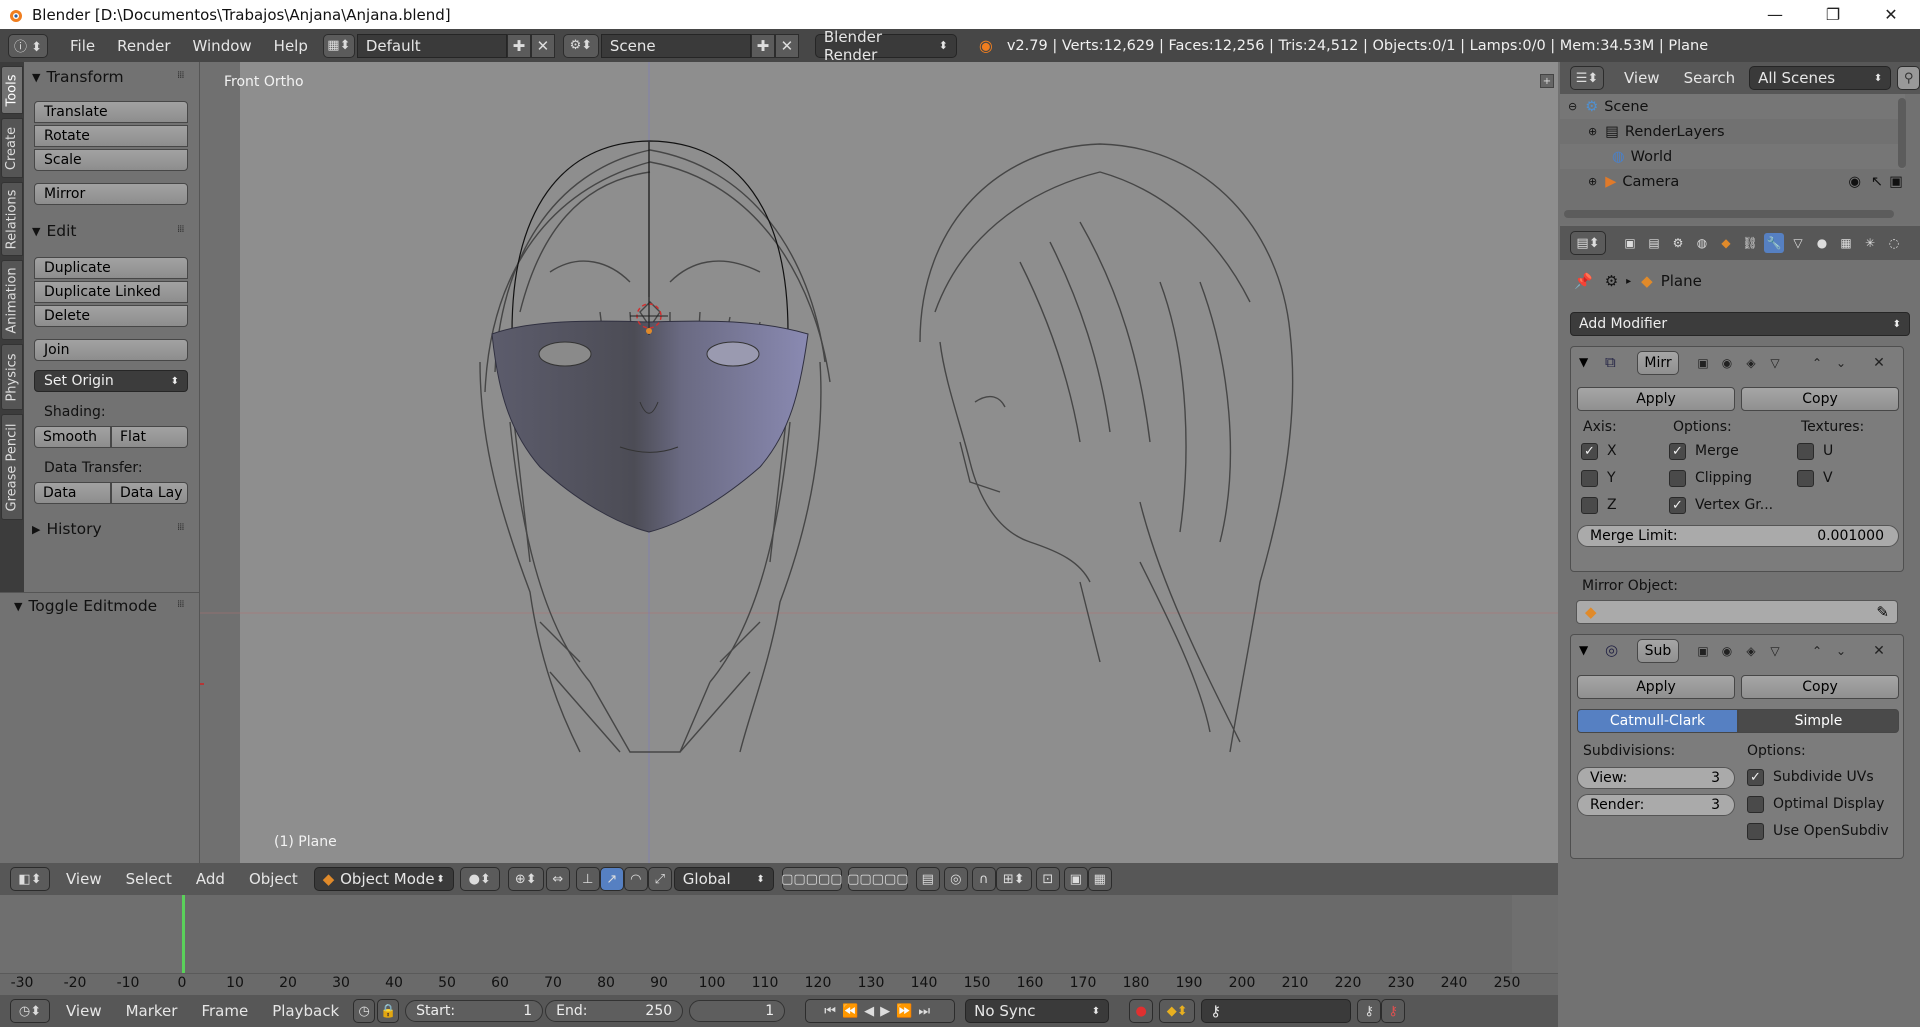  Describe the element at coordinates (1805, 478) in the screenshot. I see `texture-v-checkbox` at that location.